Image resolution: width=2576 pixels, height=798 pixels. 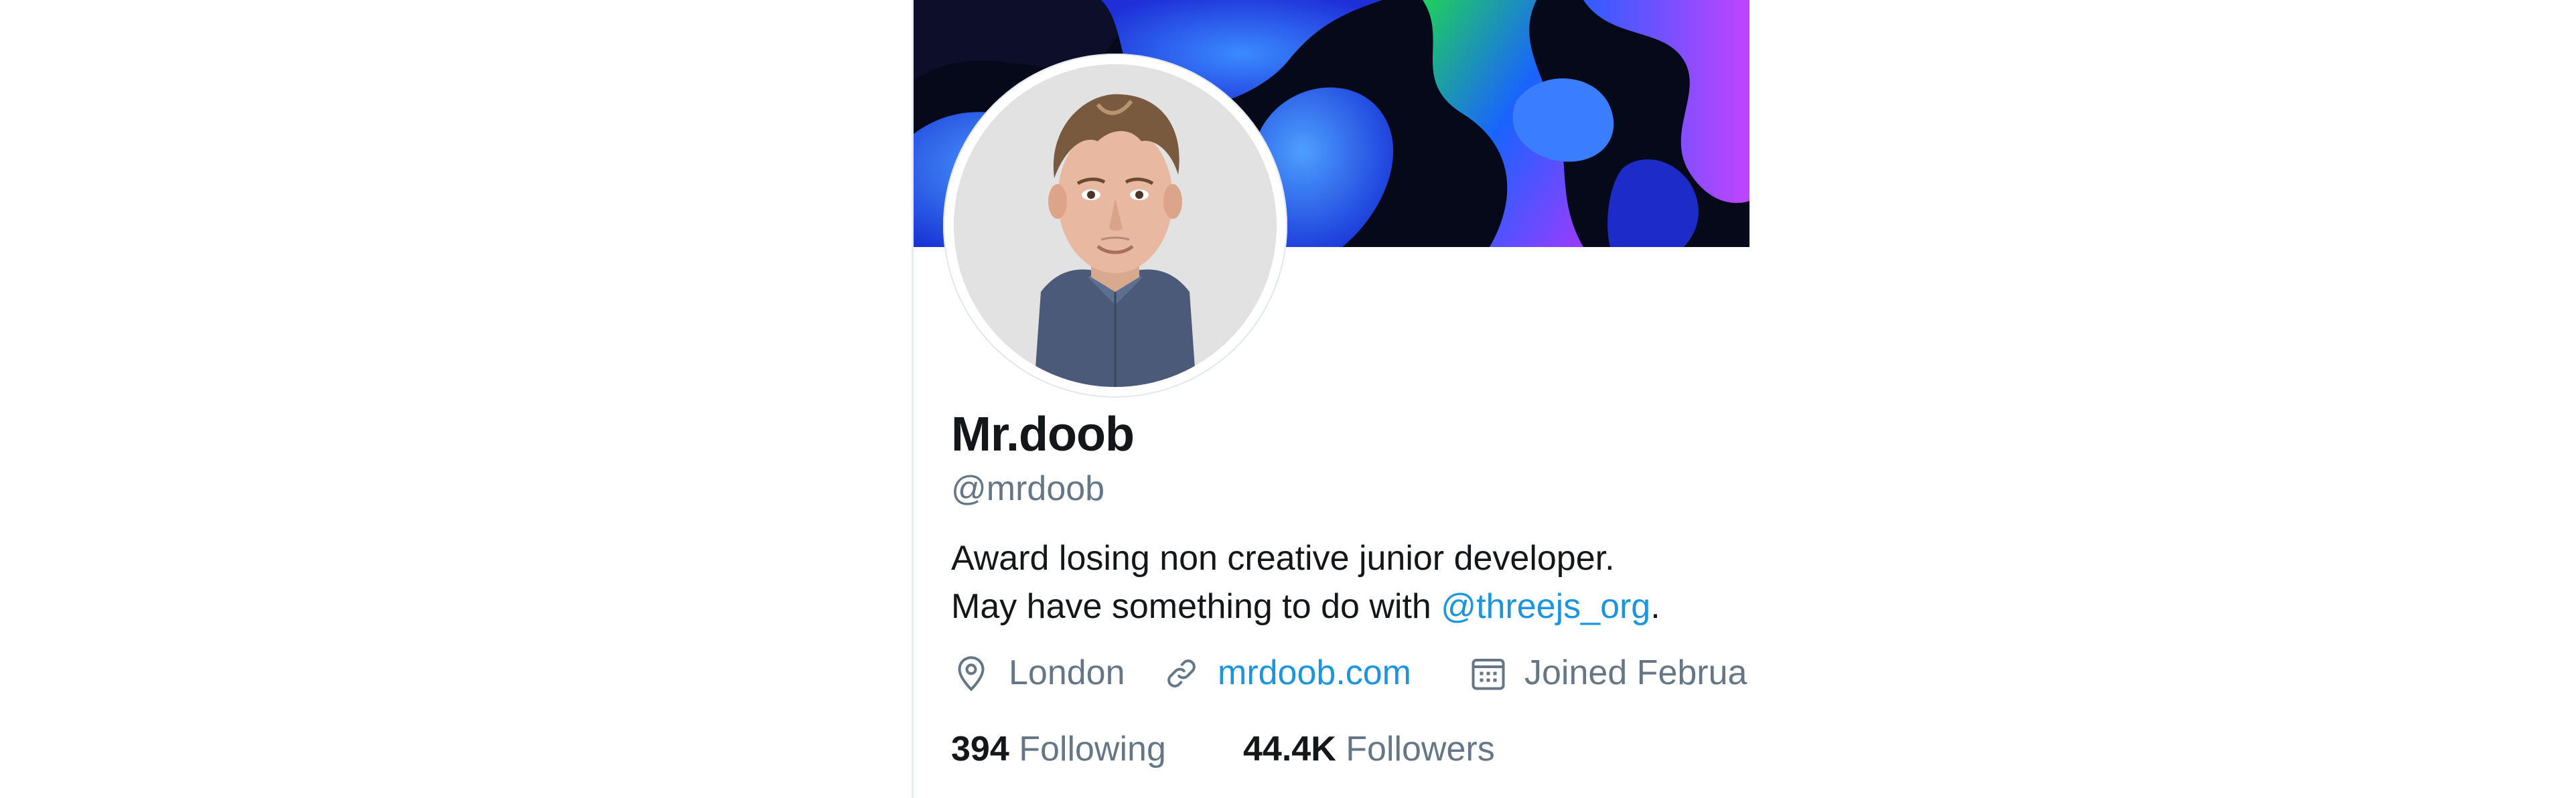 I want to click on joined-date: Joined Februa, so click(x=1608, y=672).